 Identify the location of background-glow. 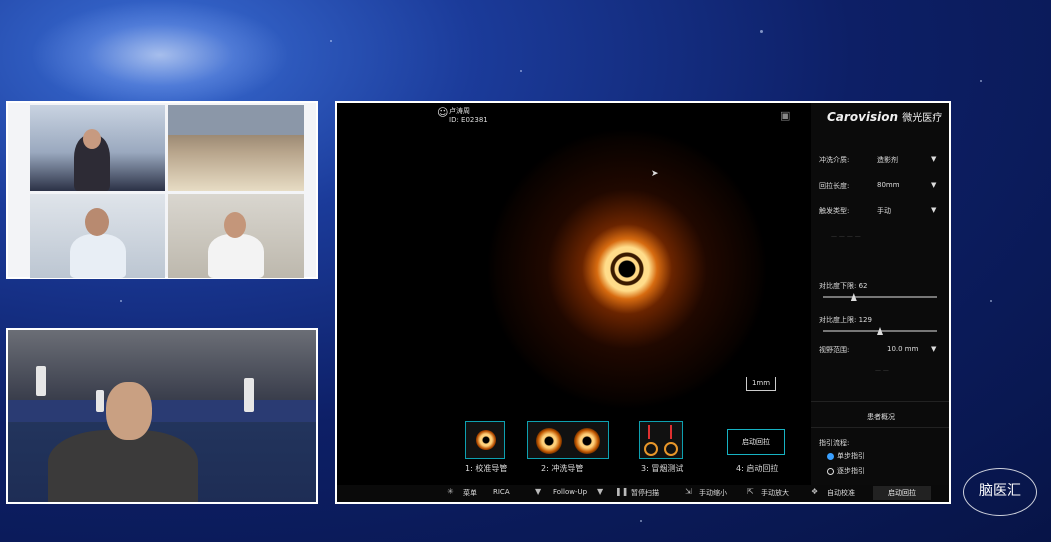
(160, 55).